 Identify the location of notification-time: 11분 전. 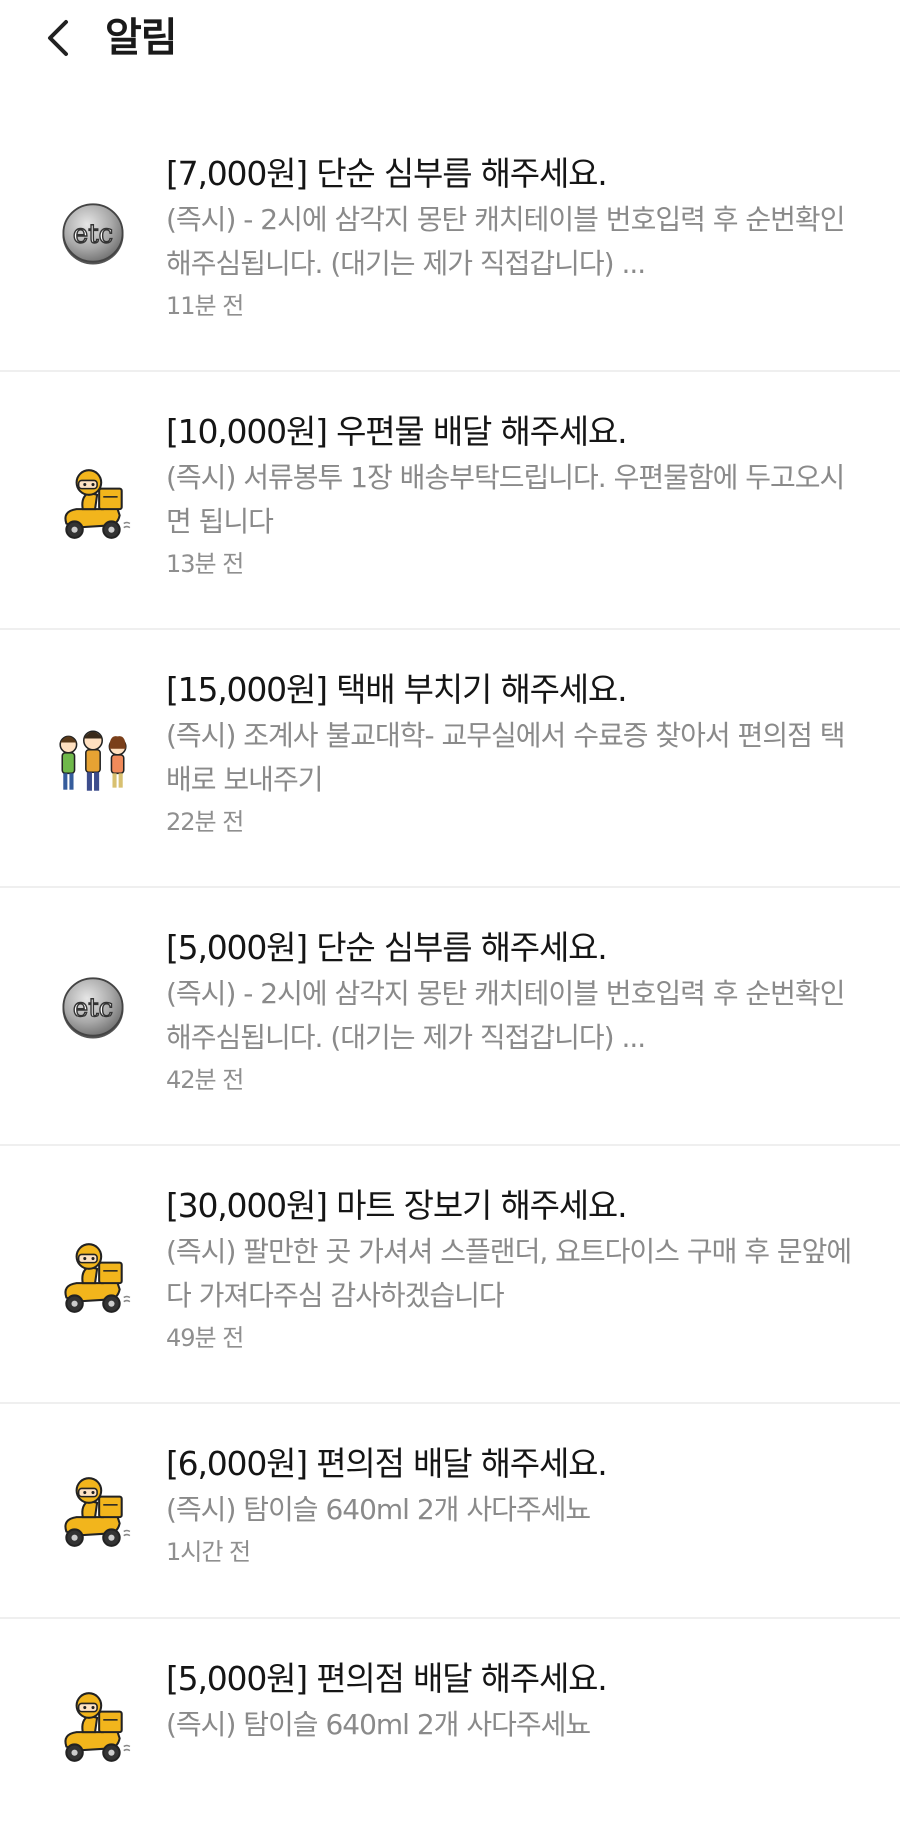
(205, 306).